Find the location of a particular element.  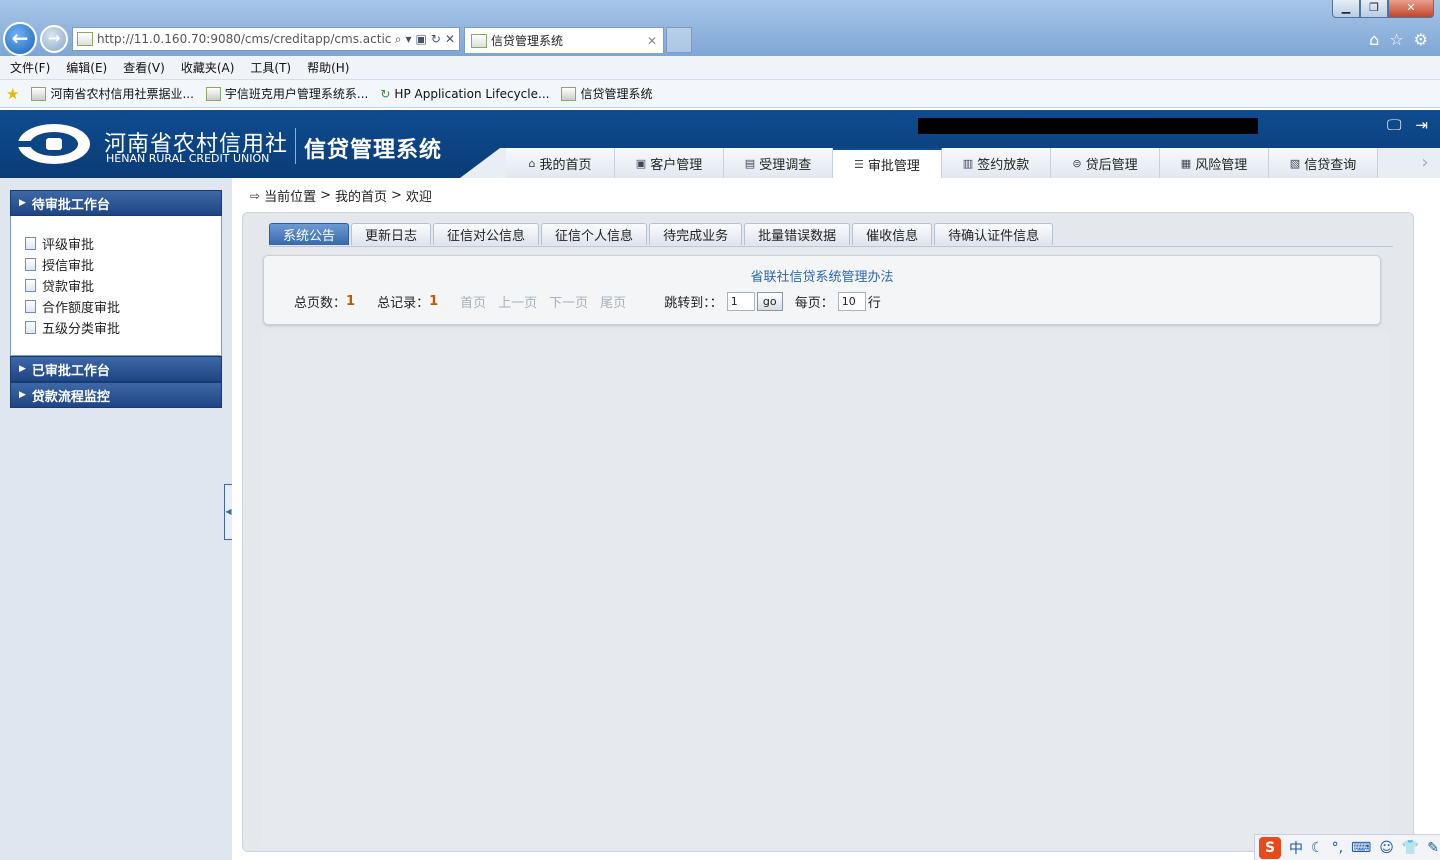

stop-icon: ✕ is located at coordinates (450, 39).